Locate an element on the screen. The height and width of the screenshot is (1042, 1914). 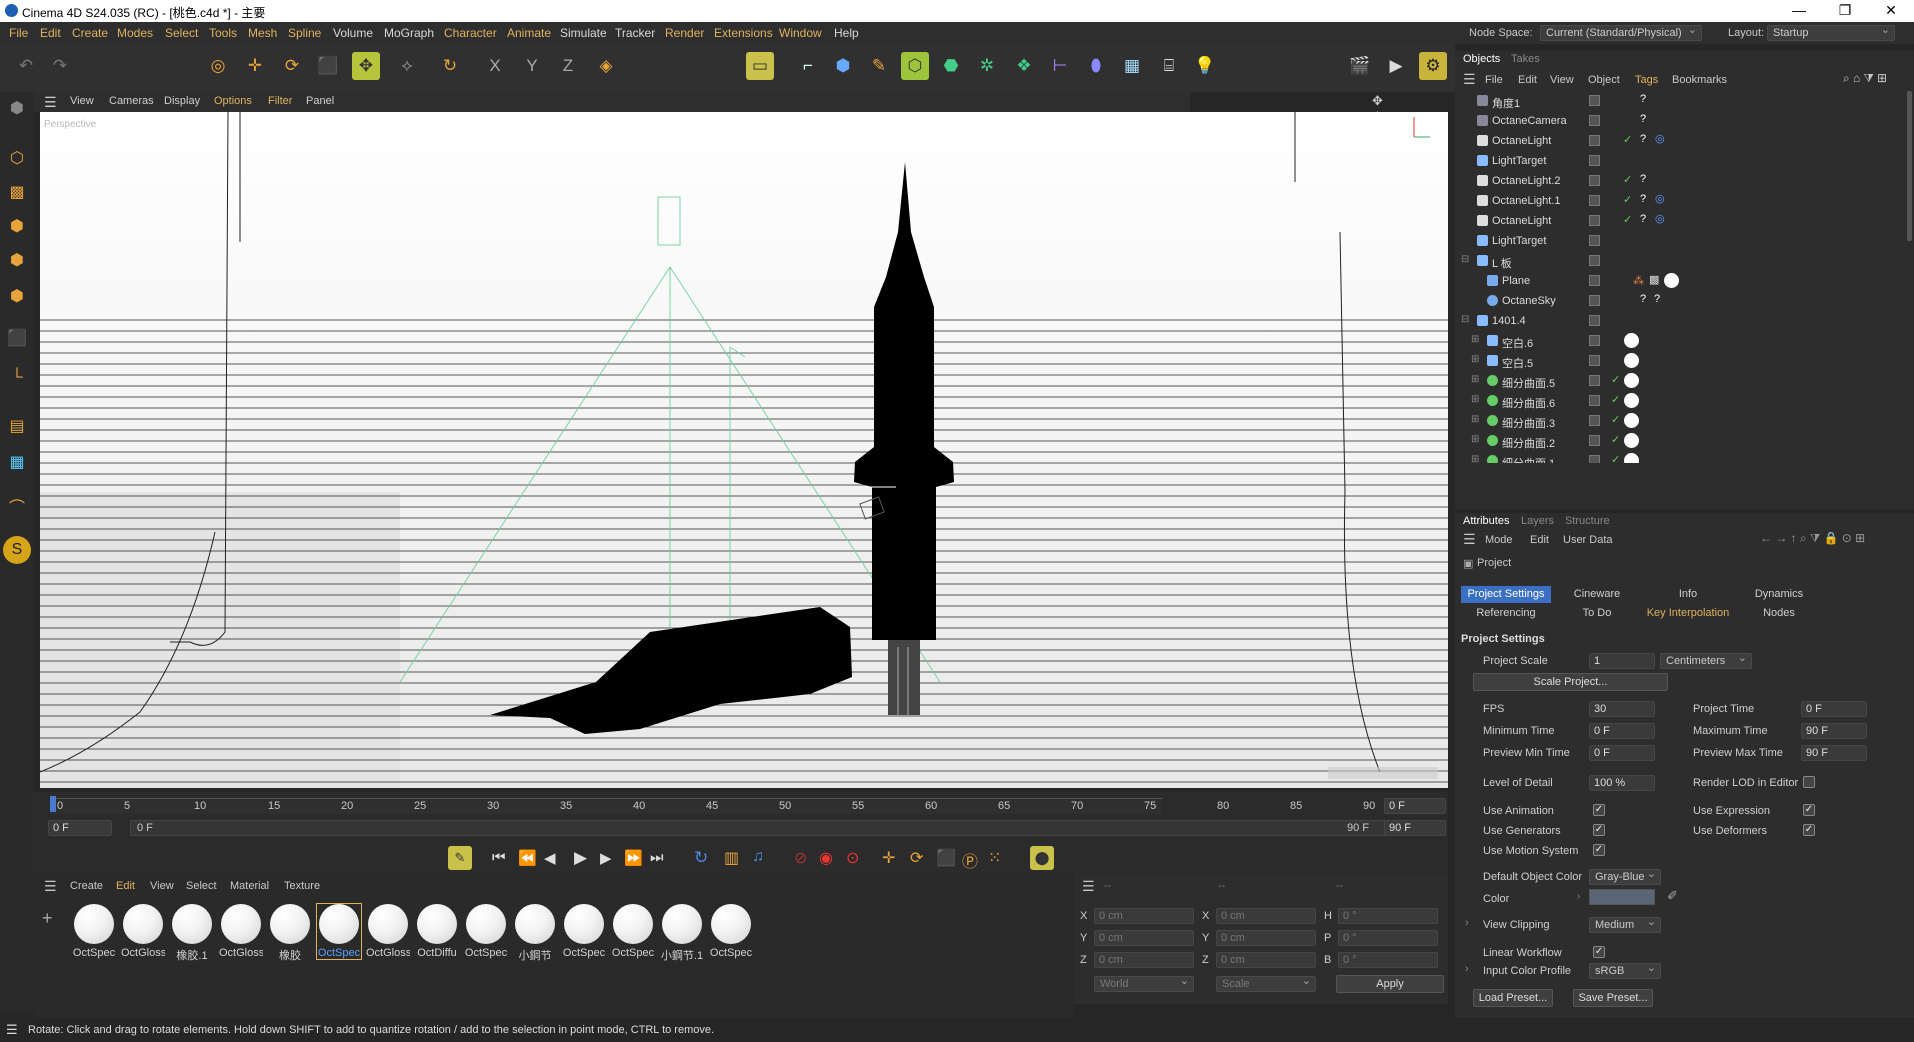
polygon-mode-icon: ⬢ is located at coordinates (17, 296).